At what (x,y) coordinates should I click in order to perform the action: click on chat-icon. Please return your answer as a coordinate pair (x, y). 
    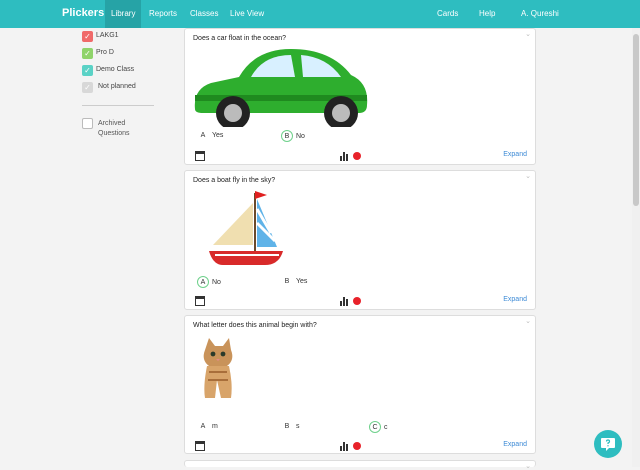
    Looking at the image, I should click on (608, 444).